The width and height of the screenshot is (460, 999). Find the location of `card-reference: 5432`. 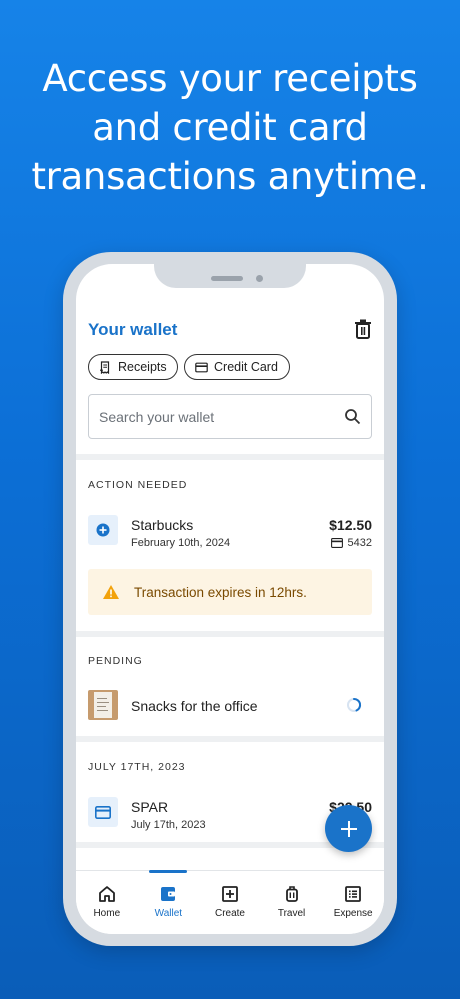

card-reference: 5432 is located at coordinates (351, 543).